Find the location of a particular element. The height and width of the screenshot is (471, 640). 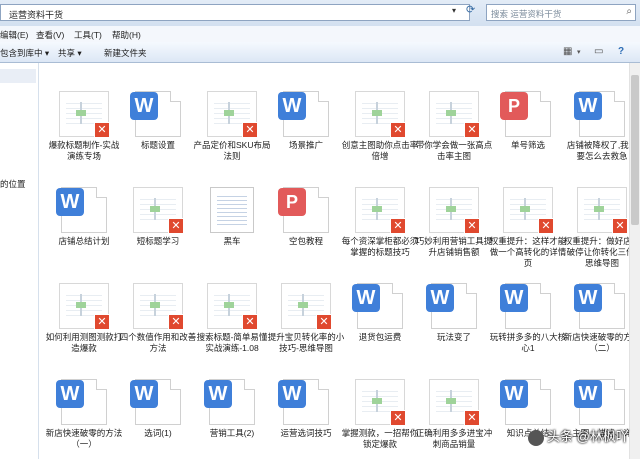

file-name: 新店快速破零的方法（一） is located at coordinates (84, 438).